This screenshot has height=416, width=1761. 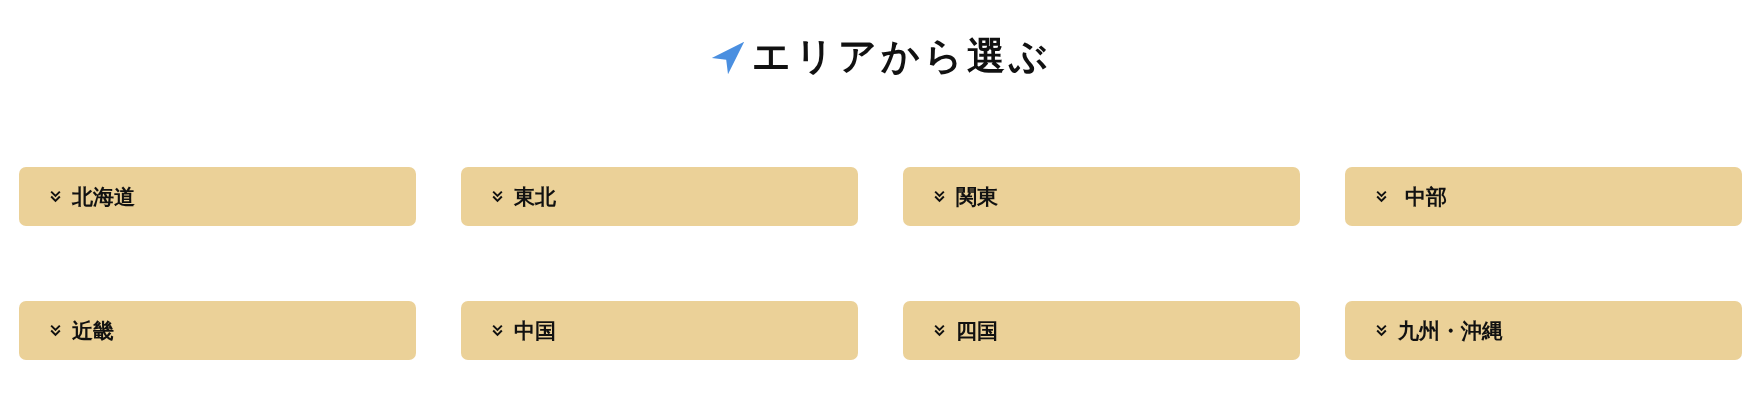 I want to click on area-button: 四国, so click(x=1101, y=330).